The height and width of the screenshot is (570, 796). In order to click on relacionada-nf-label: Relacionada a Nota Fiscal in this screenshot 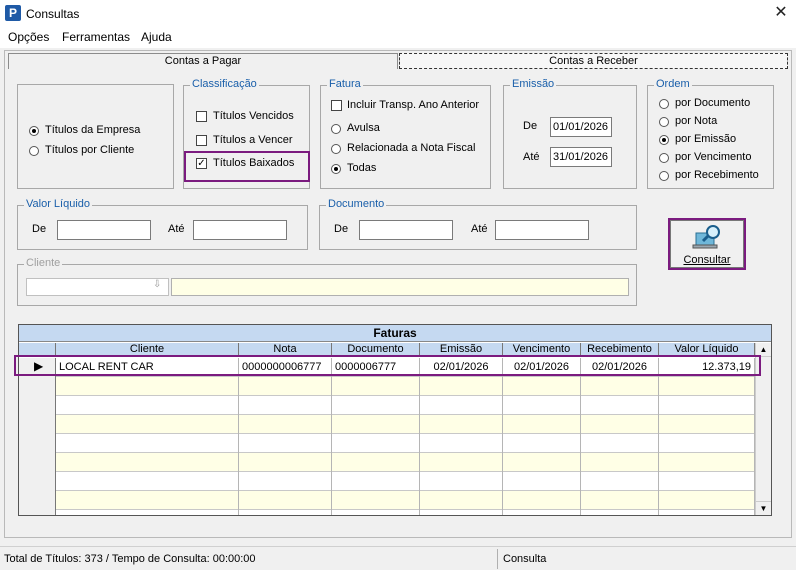, I will do `click(411, 148)`.